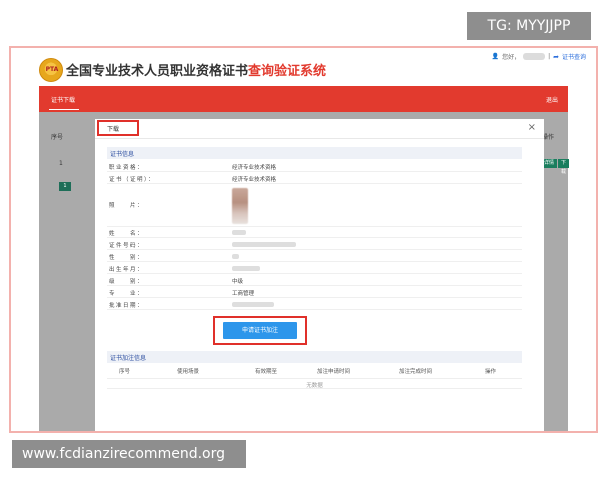 This screenshot has height=480, width=600. Describe the element at coordinates (529, 26) in the screenshot. I see `watermark-top: TG: MYYJJPP` at that location.